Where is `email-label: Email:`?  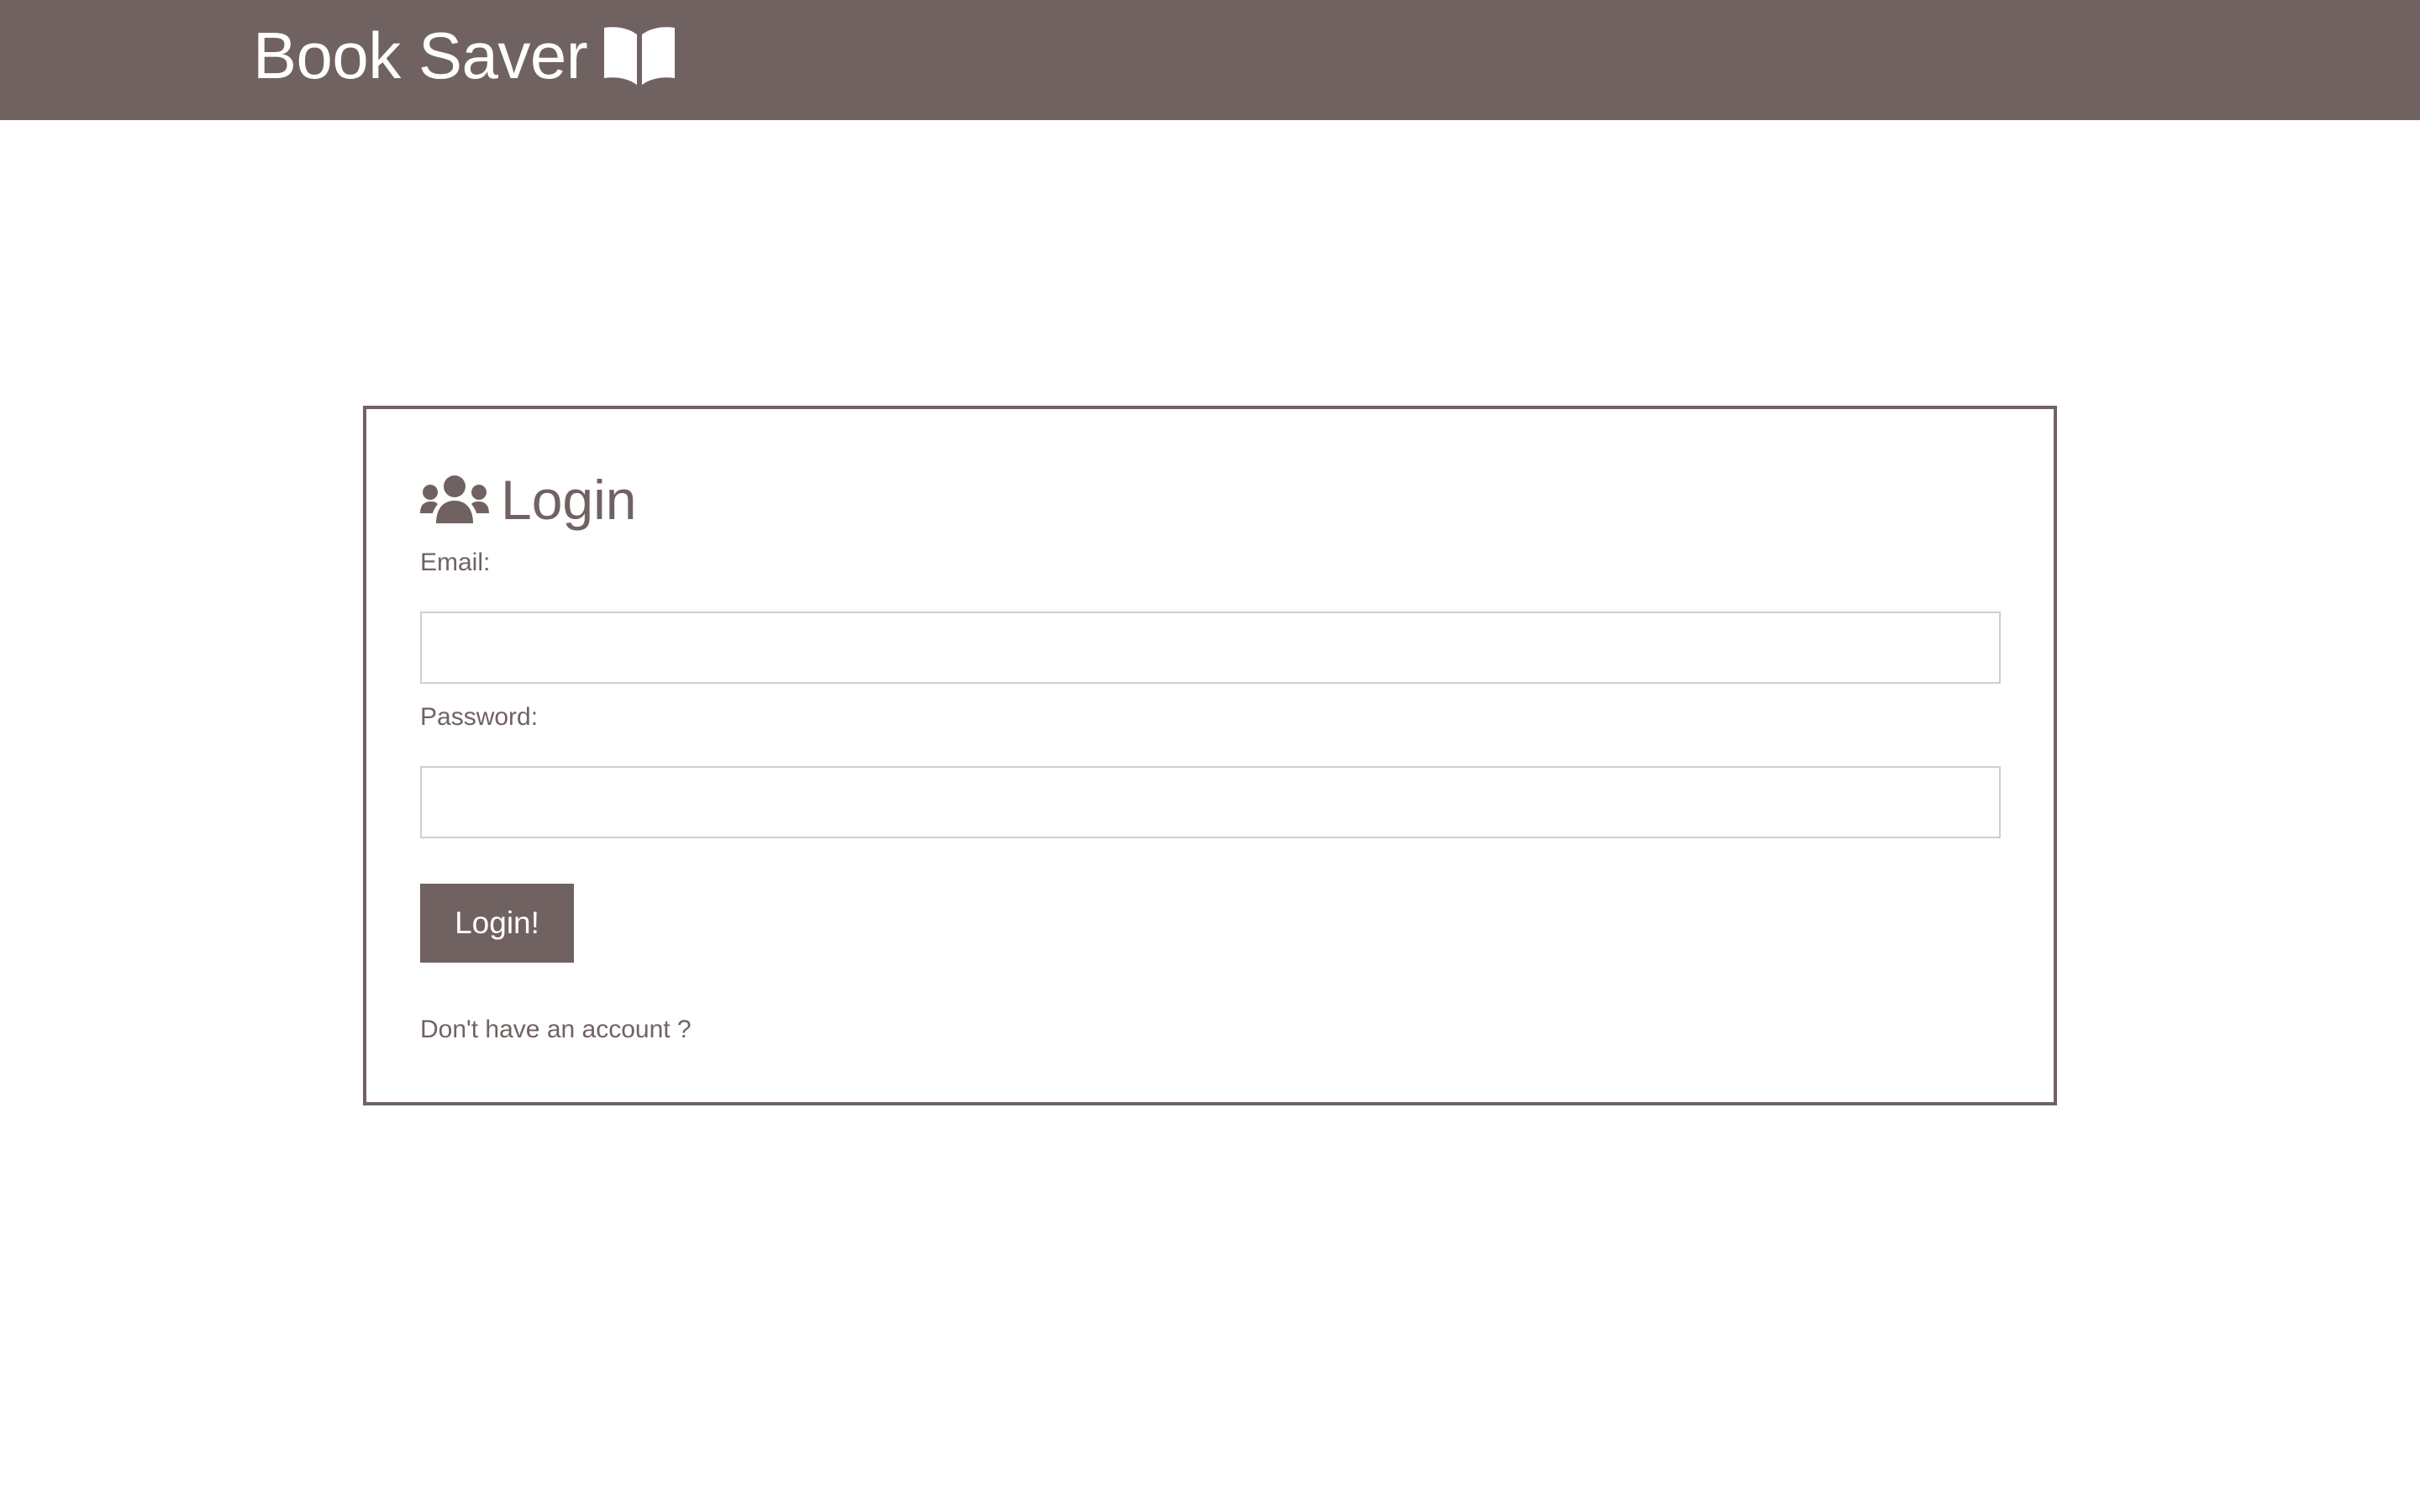
email-label: Email: is located at coordinates (455, 562).